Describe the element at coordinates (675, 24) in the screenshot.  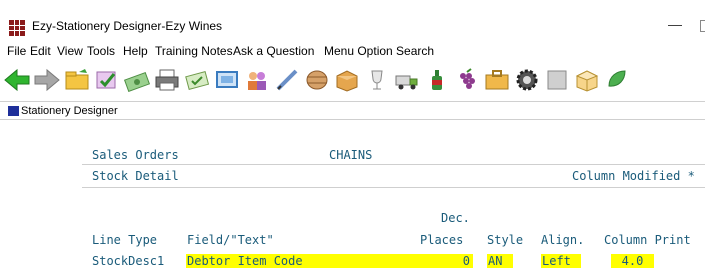
I see `minimize-button: —` at that location.